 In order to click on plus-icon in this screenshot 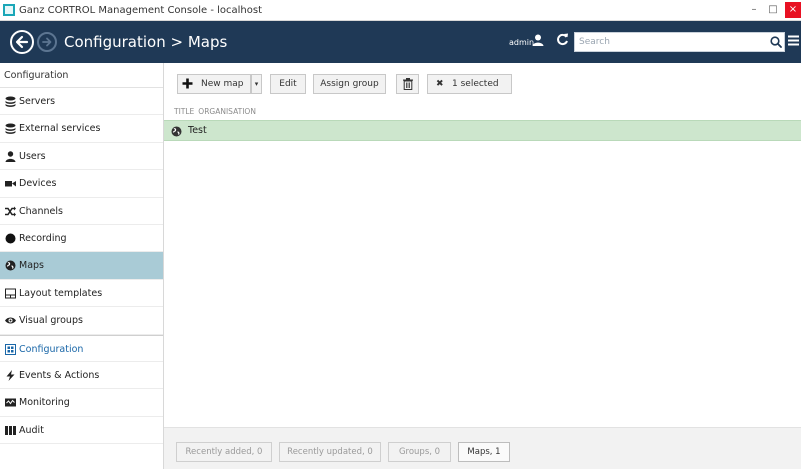, I will do `click(187, 83)`.